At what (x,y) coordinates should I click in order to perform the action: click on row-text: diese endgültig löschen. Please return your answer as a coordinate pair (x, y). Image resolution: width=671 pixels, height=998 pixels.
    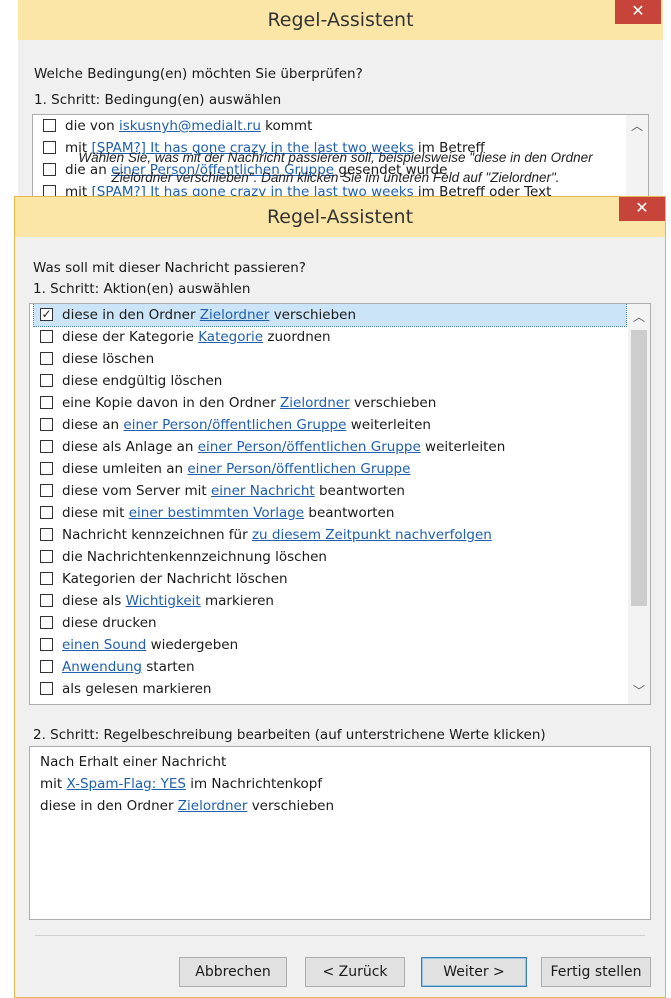
    Looking at the image, I should click on (142, 381).